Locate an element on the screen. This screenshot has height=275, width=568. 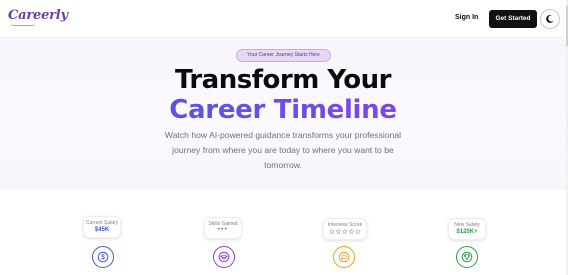
stat-label: Current Salary is located at coordinates (102, 223).